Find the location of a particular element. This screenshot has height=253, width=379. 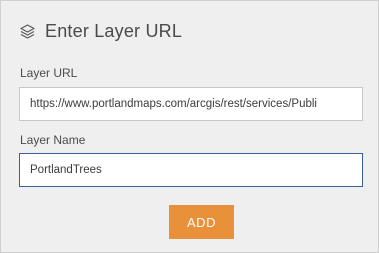

layer-url-input is located at coordinates (191, 104).